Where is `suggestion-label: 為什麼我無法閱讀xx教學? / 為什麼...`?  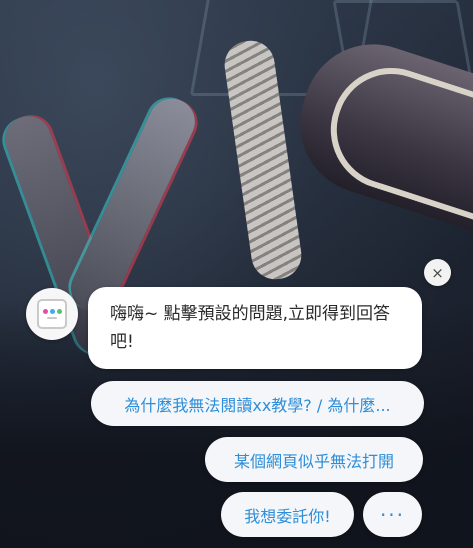 suggestion-label: 為什麼我無法閱讀xx教學? / 為什麼... is located at coordinates (257, 405).